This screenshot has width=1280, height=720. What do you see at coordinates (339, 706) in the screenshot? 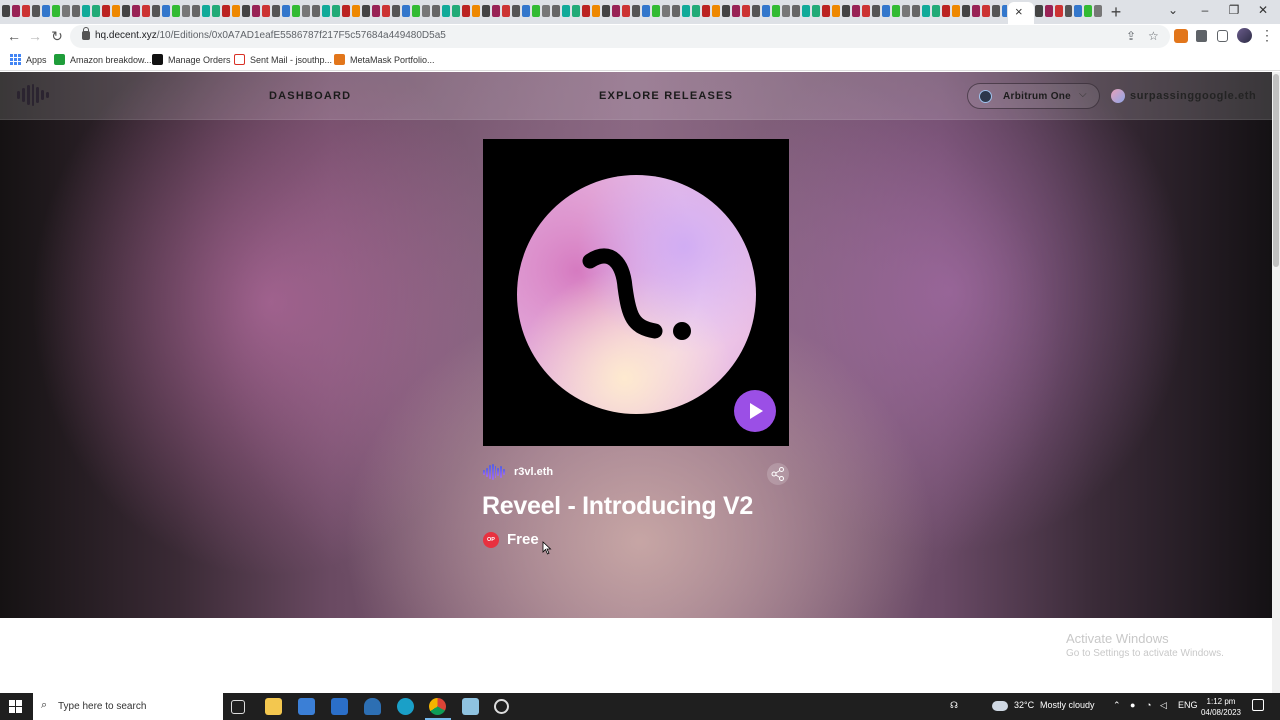
I see `mail-icon` at bounding box center [339, 706].